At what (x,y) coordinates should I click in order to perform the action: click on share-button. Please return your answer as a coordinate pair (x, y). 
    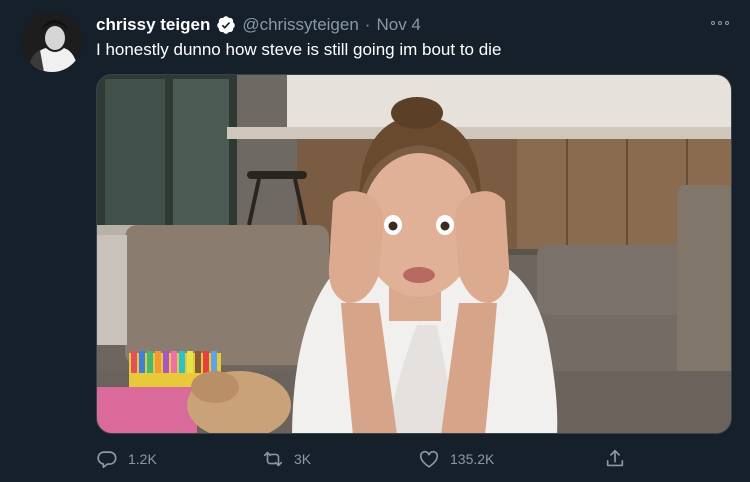
    Looking at the image, I should click on (615, 459).